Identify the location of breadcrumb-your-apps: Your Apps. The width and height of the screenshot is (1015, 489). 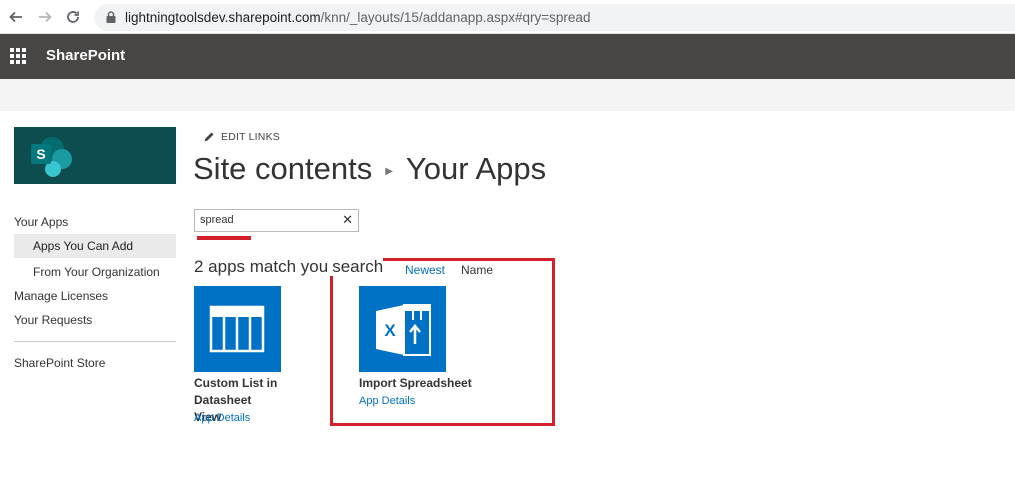
(476, 168).